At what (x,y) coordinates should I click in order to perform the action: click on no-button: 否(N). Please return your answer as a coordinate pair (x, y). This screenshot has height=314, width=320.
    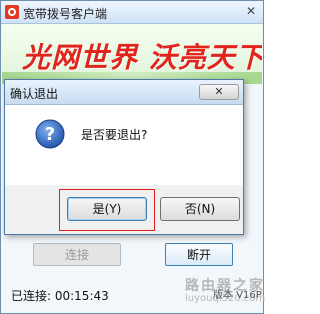
    Looking at the image, I should click on (200, 209).